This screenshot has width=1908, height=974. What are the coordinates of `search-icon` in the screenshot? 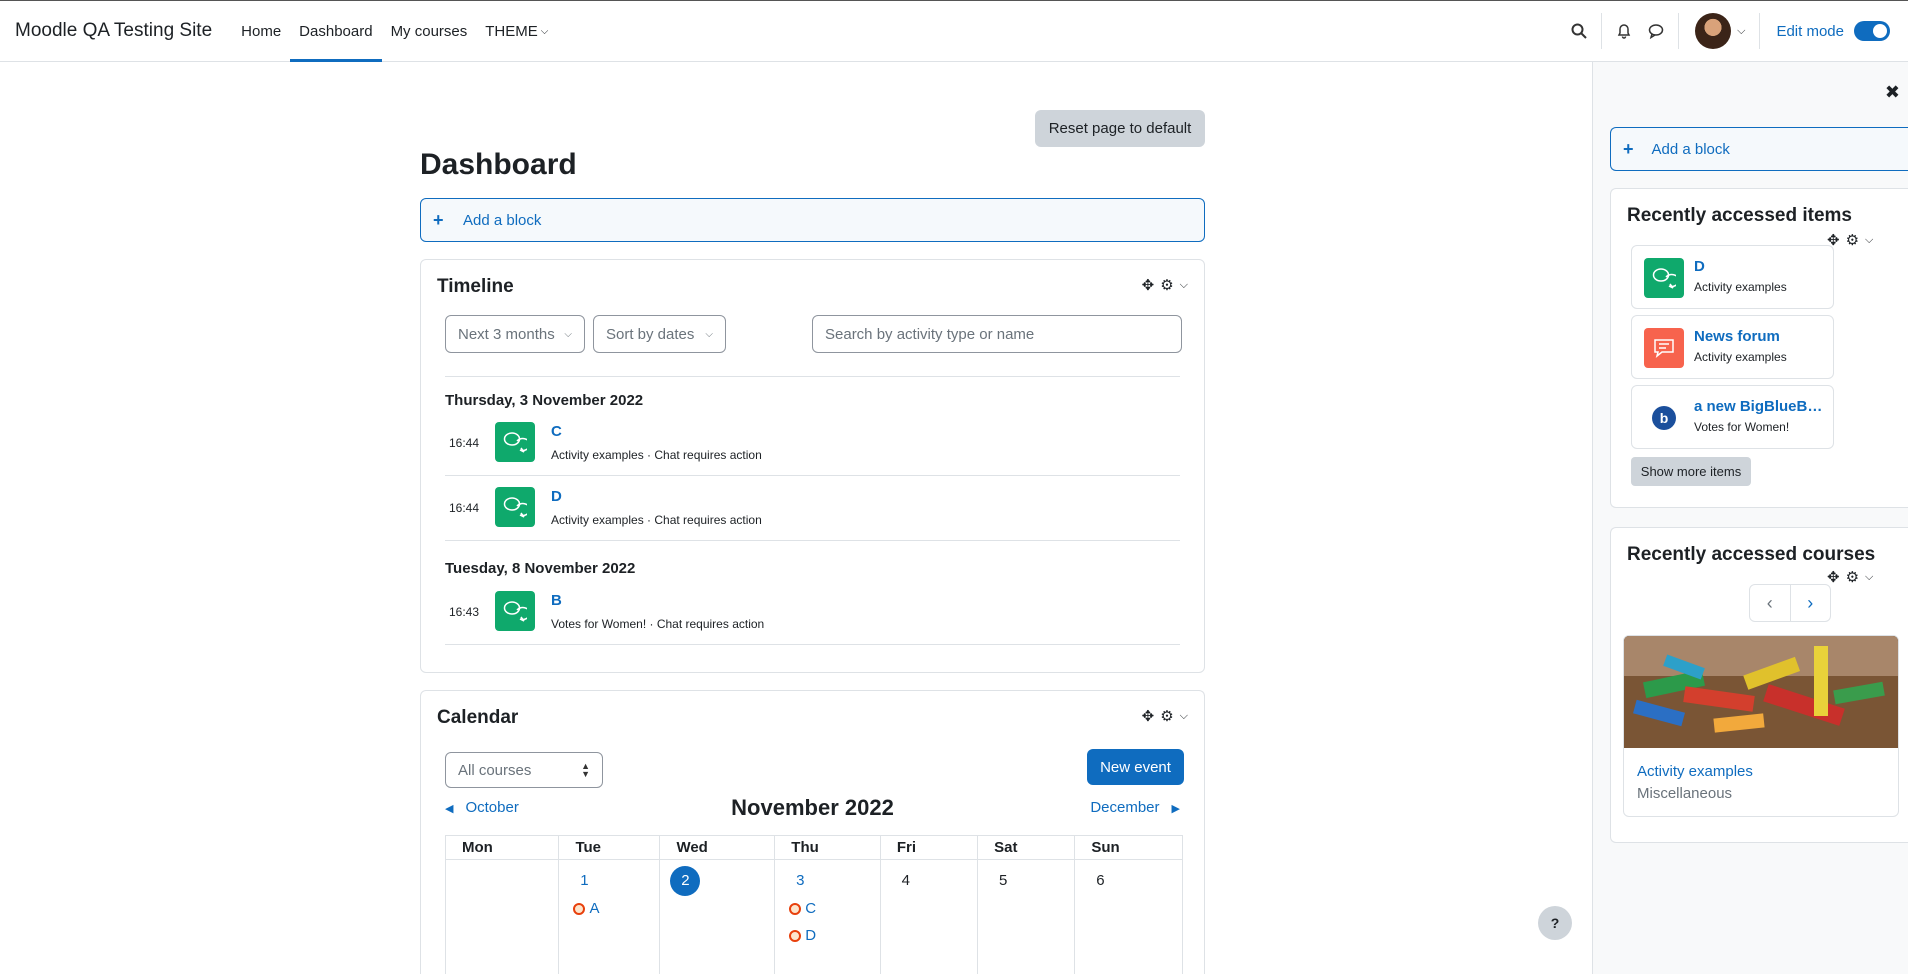 It's located at (1579, 31).